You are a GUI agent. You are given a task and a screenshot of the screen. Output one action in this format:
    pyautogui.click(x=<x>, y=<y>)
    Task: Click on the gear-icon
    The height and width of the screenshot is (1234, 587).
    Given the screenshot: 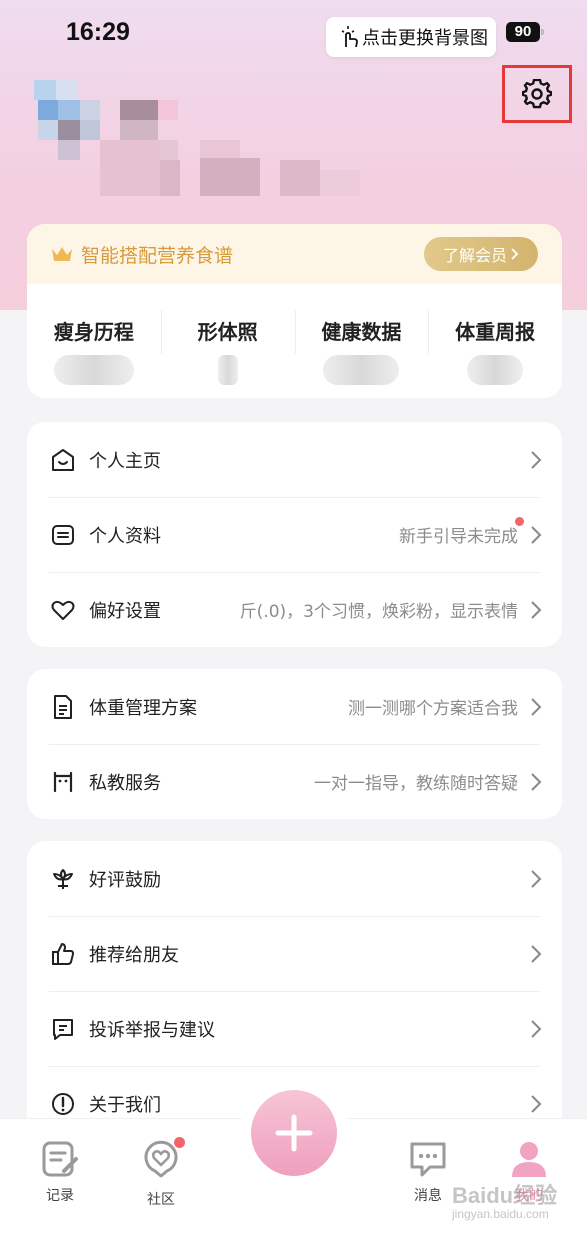 What is the action you would take?
    pyautogui.click(x=537, y=94)
    